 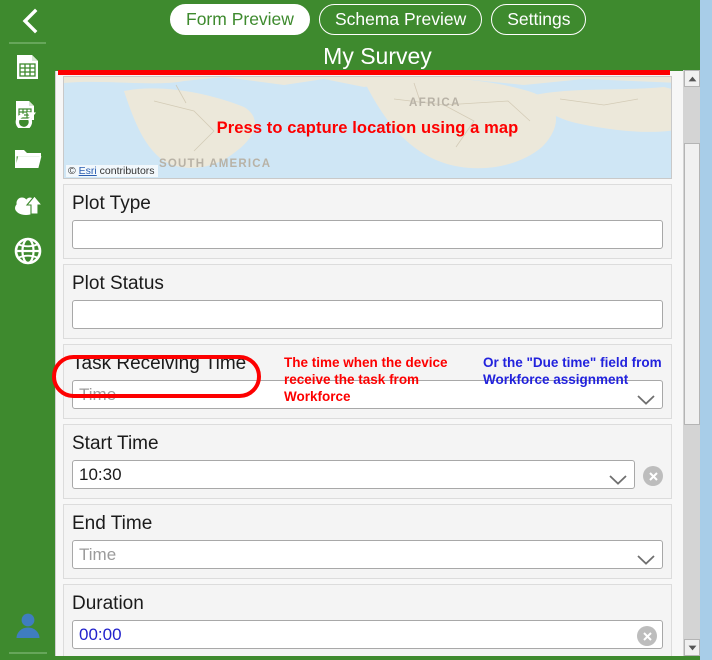 What do you see at coordinates (108, 603) in the screenshot?
I see `field-label: Duration` at bounding box center [108, 603].